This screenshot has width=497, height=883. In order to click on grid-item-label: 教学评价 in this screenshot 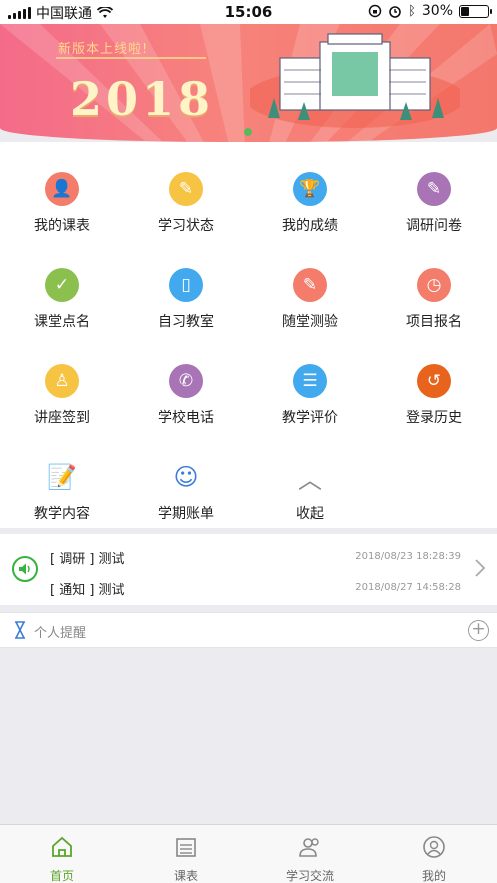, I will do `click(310, 418)`.